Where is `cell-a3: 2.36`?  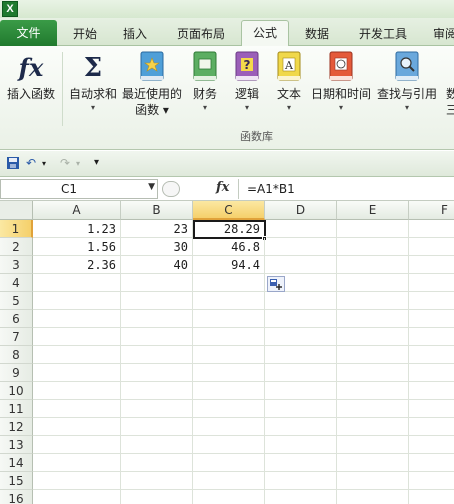
cell-a3: 2.36 is located at coordinates (77, 265).